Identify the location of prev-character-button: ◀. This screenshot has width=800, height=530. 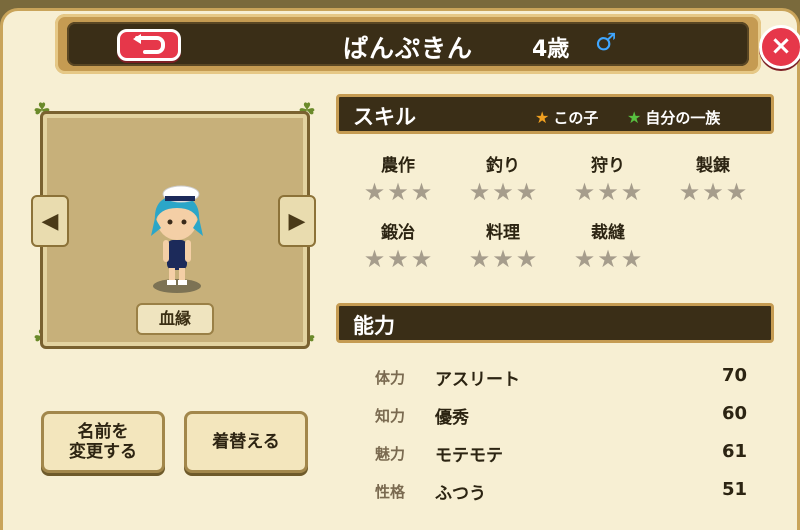
(50, 221).